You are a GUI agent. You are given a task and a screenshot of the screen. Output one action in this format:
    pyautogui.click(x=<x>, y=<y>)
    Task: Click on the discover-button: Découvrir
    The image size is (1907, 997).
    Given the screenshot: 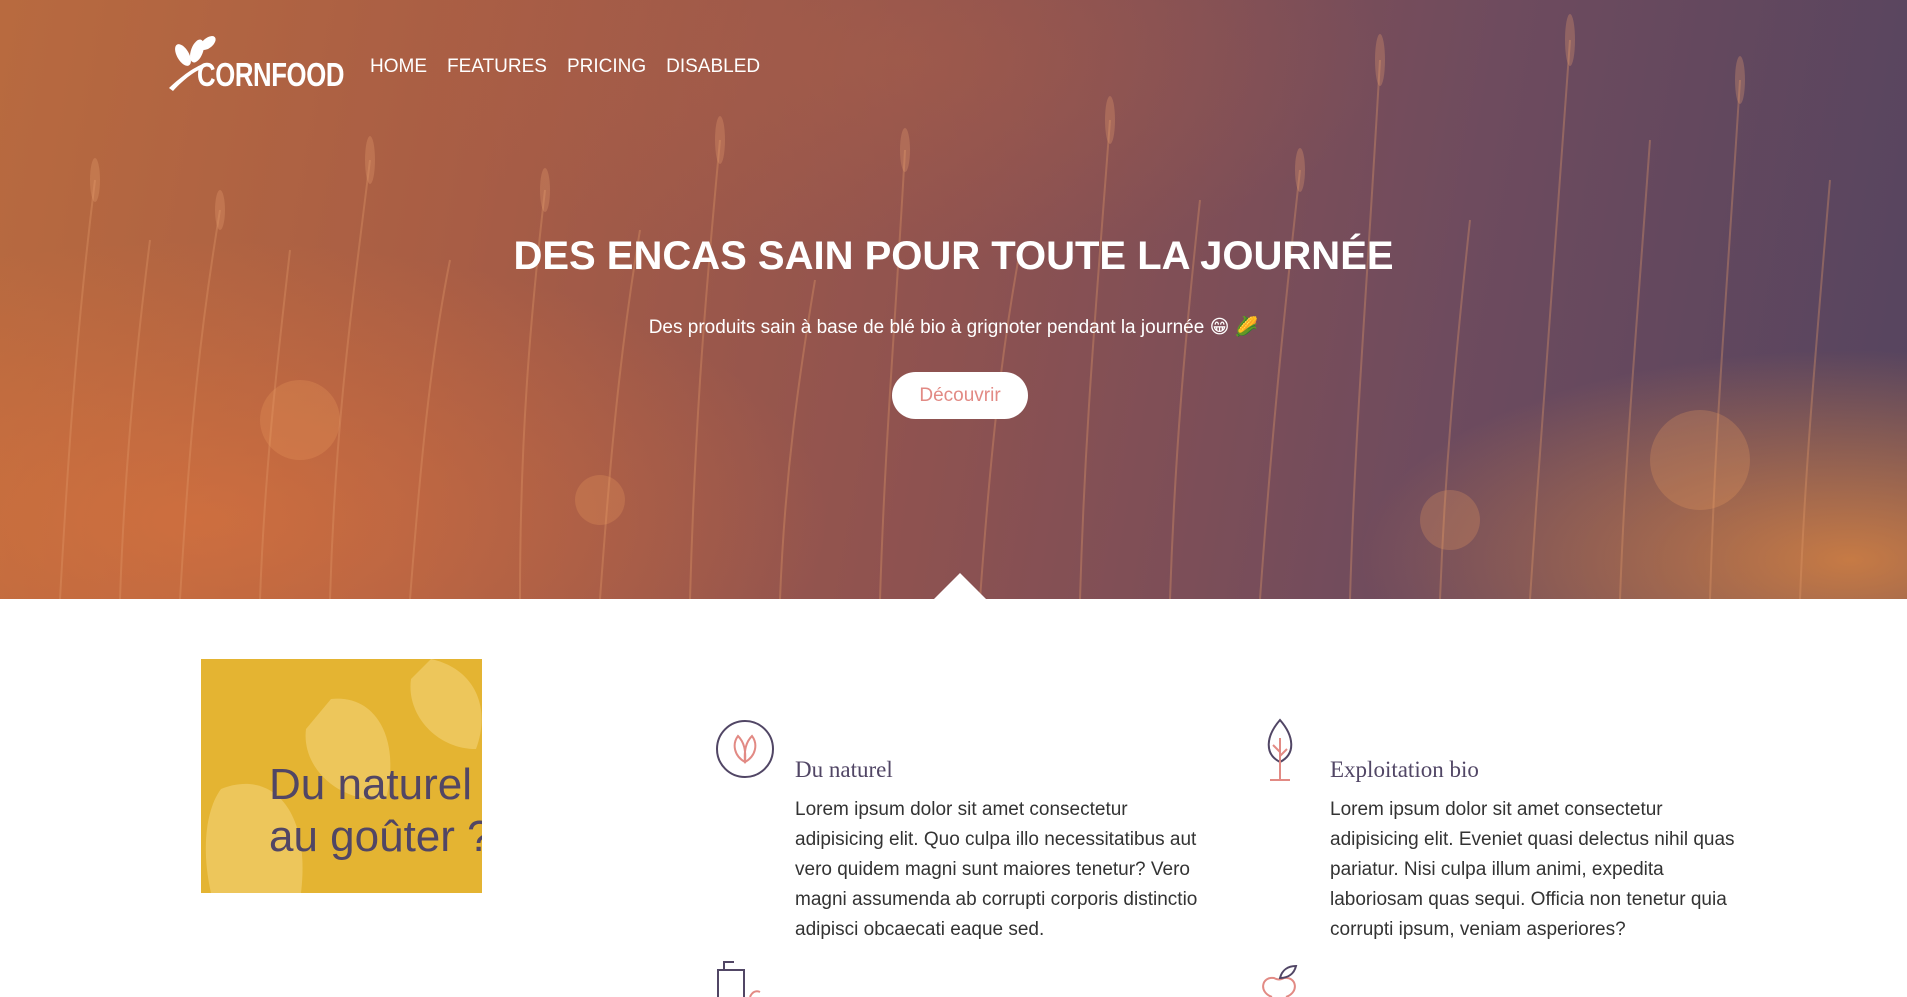 What is the action you would take?
    pyautogui.click(x=960, y=395)
    